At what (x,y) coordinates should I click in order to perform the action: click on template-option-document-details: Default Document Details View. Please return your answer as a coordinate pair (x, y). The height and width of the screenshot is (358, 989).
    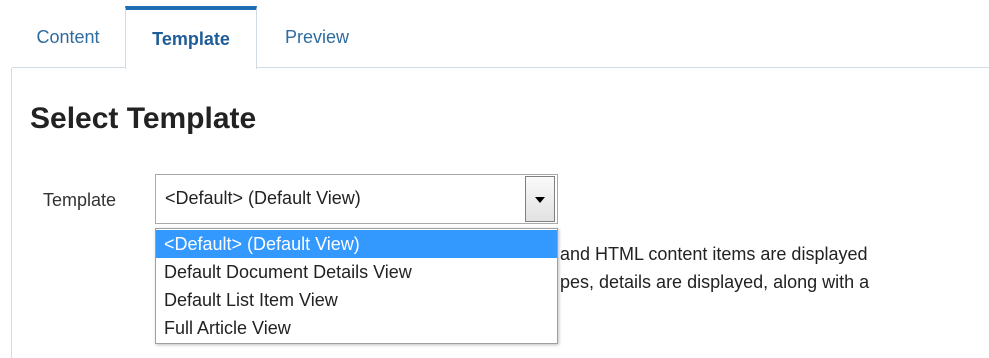
    Looking at the image, I should click on (356, 272).